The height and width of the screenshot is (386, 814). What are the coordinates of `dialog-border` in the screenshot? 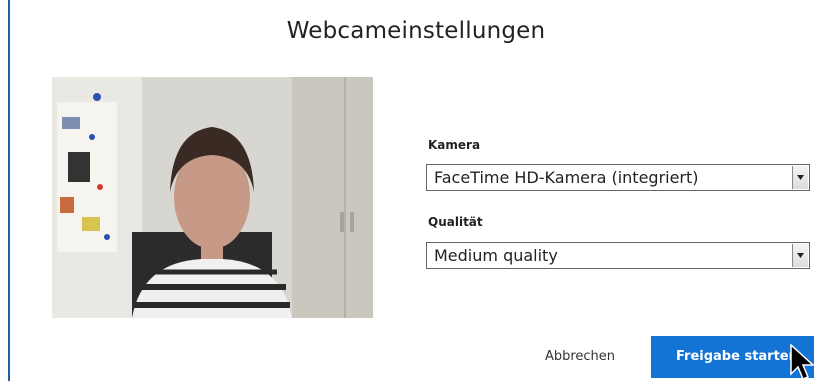 It's located at (9, 190).